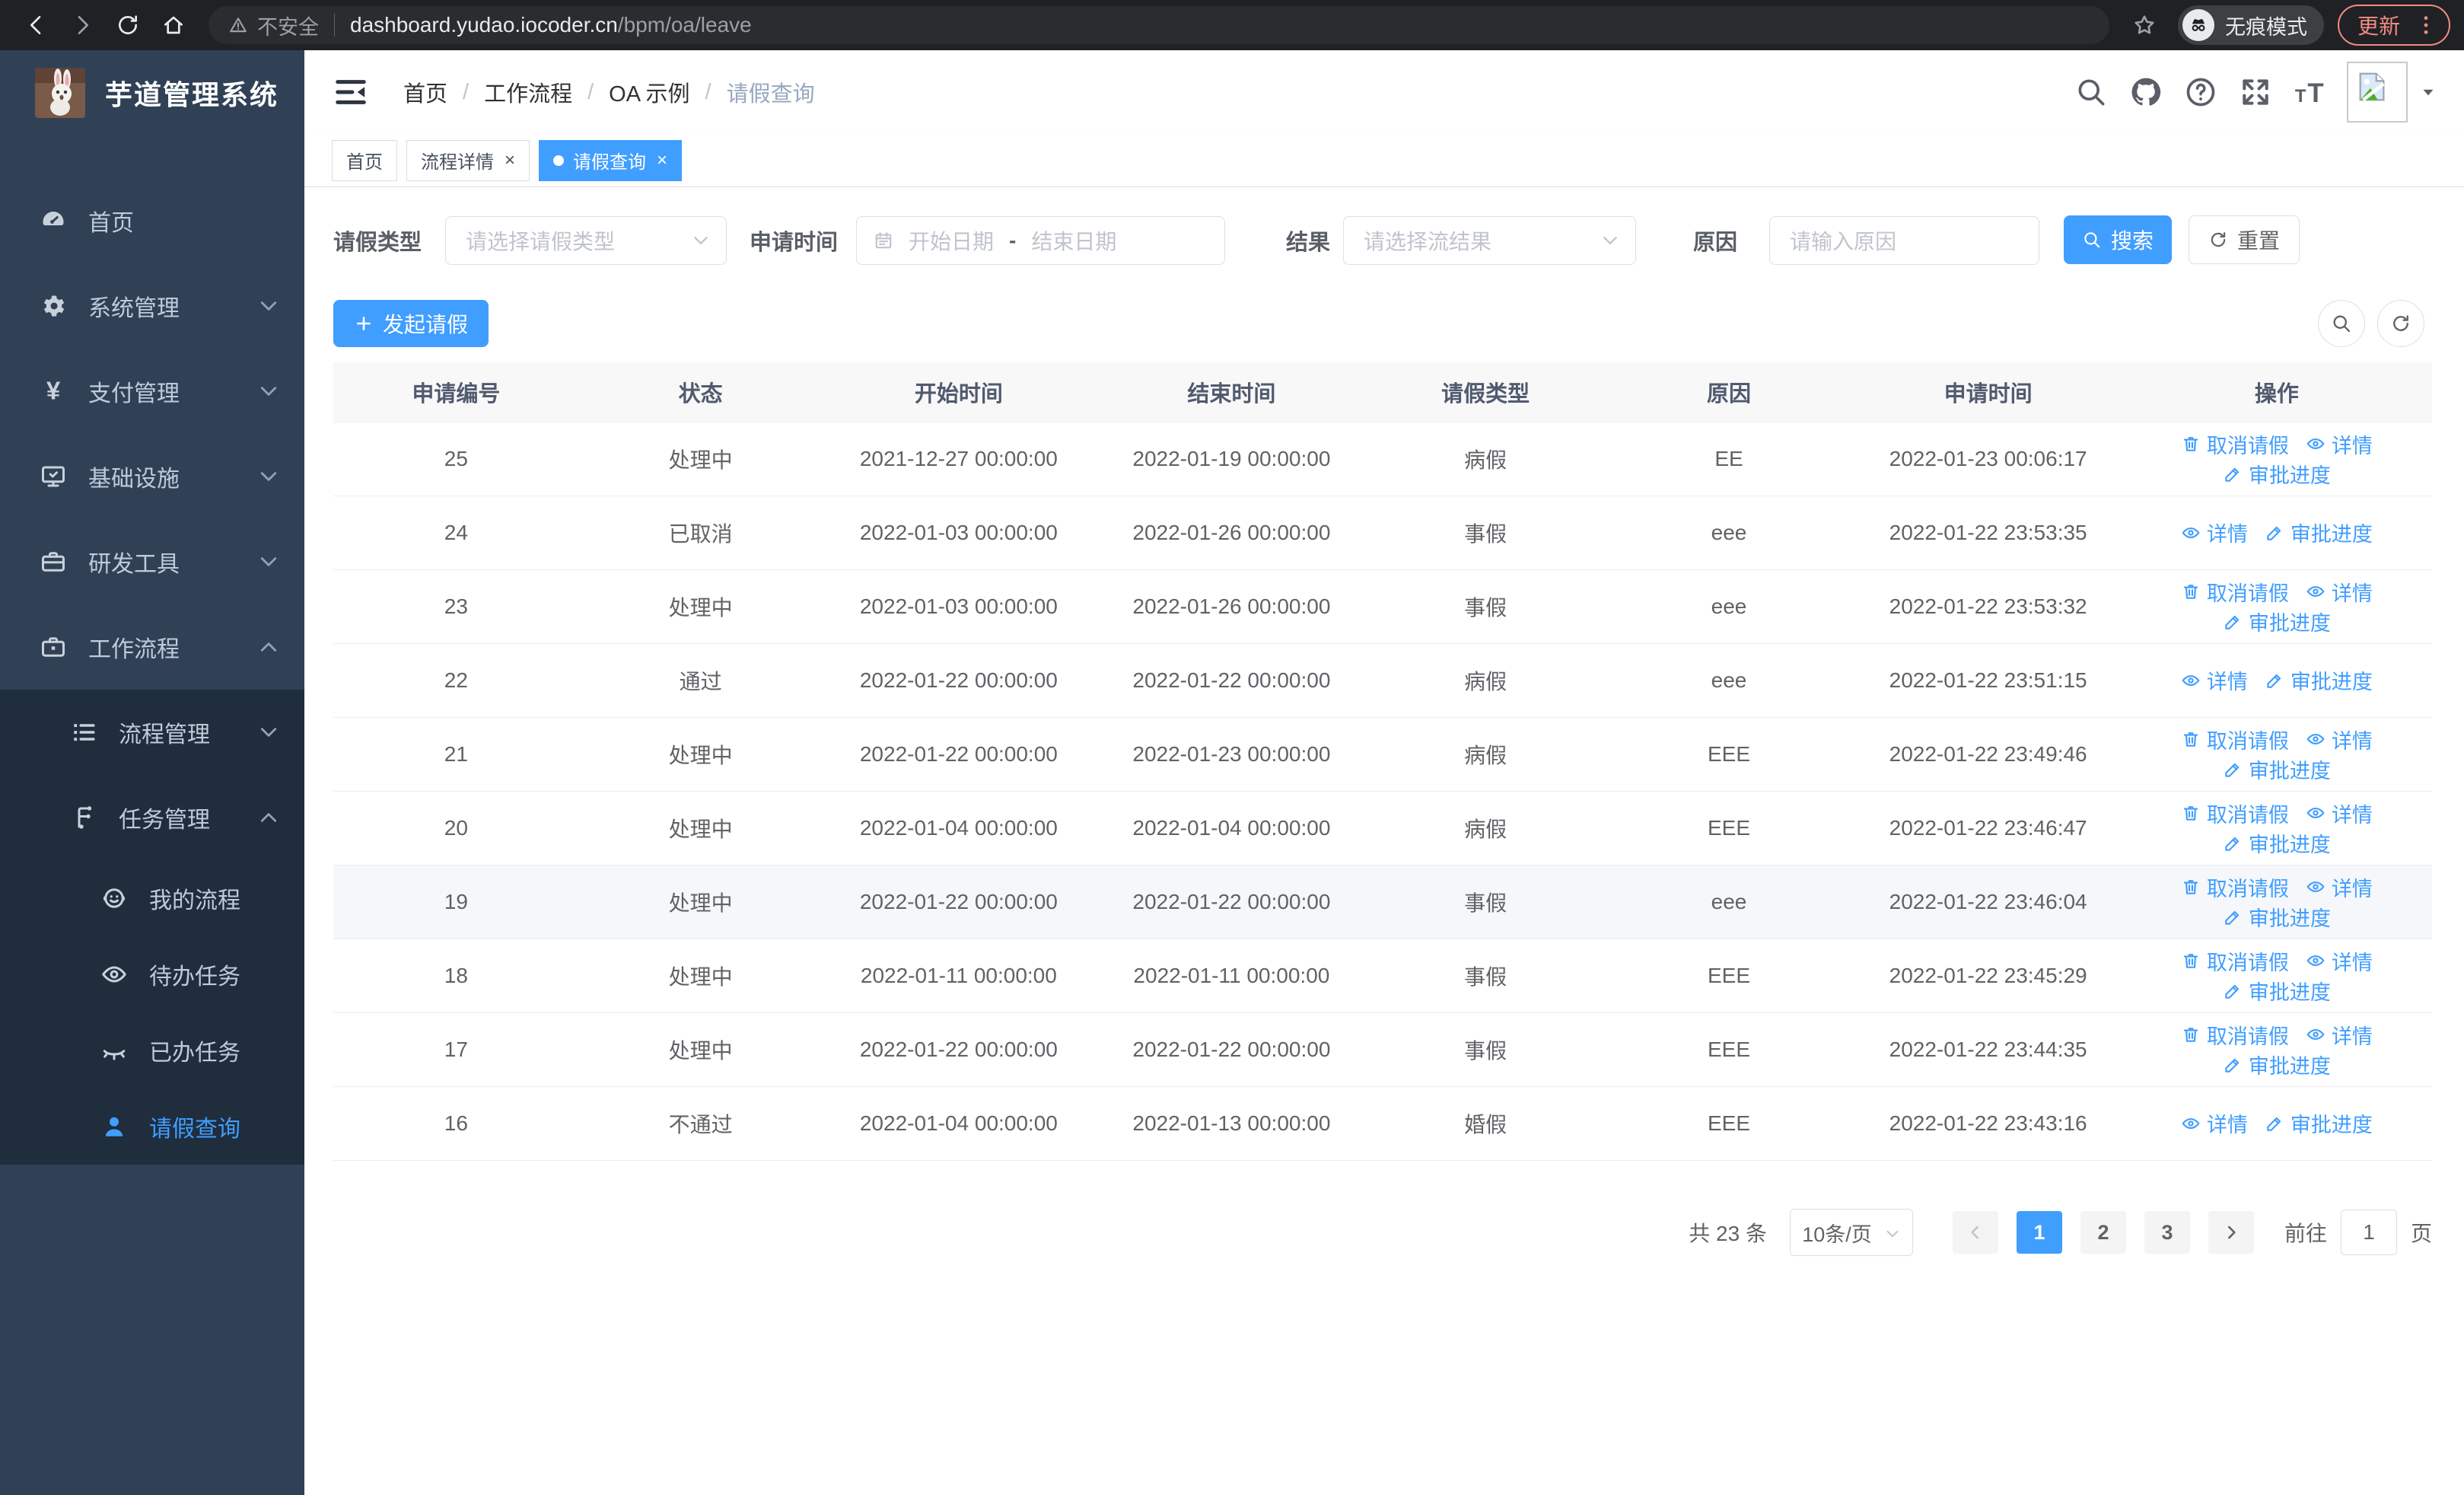  What do you see at coordinates (152, 818) in the screenshot?
I see `sidebar-item-task-mgmt: 任务管理` at bounding box center [152, 818].